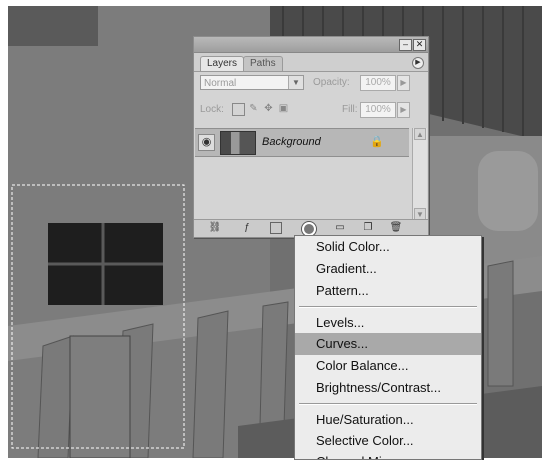 This screenshot has height=460, width=542. What do you see at coordinates (222, 63) in the screenshot?
I see `tab-layers: Layers` at bounding box center [222, 63].